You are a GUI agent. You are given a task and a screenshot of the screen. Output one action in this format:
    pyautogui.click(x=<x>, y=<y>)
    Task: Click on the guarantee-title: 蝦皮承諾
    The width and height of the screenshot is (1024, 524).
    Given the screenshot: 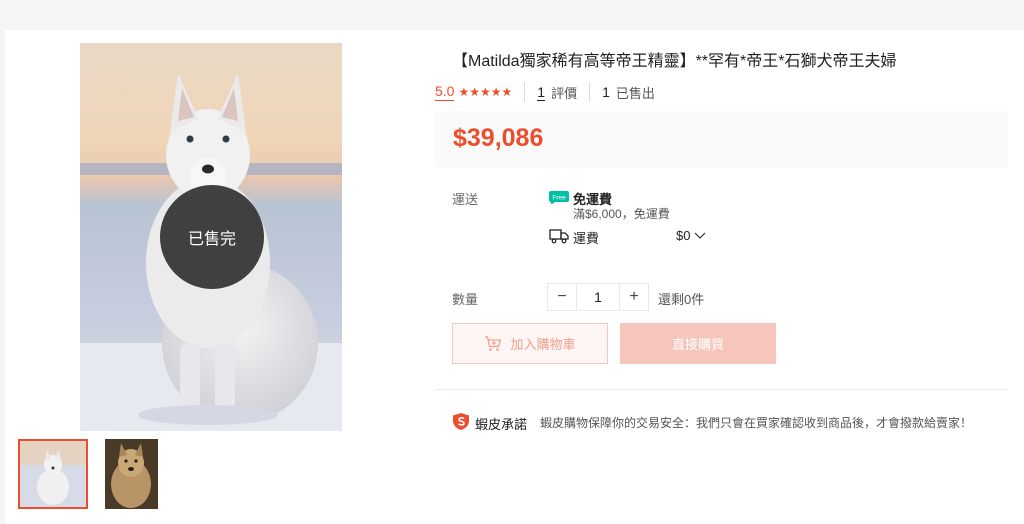 What is the action you would take?
    pyautogui.click(x=501, y=423)
    